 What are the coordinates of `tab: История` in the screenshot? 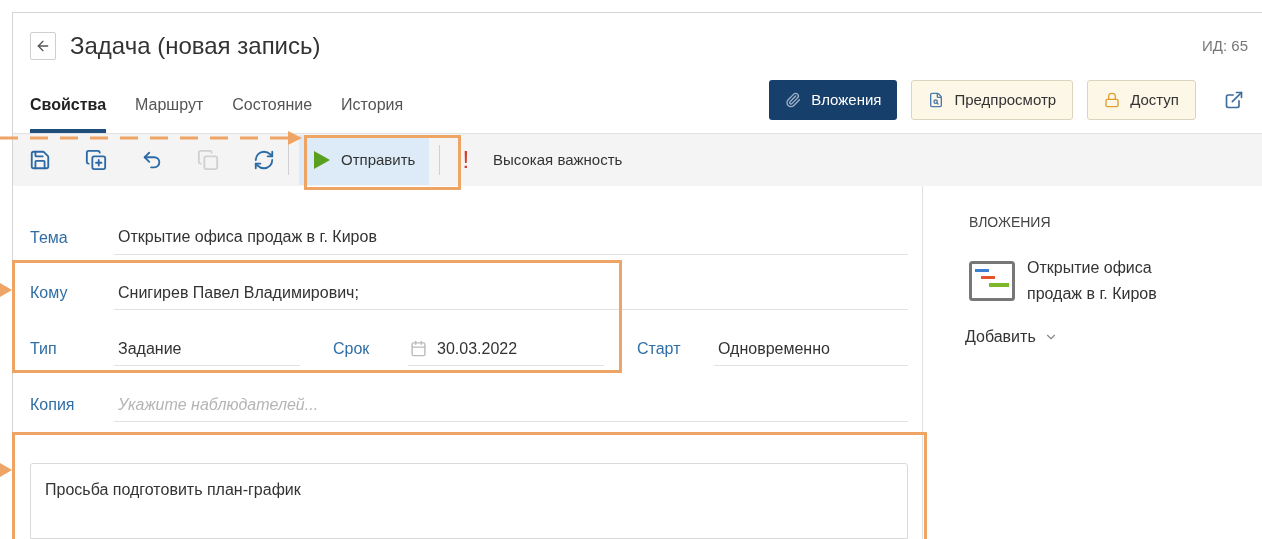 It's located at (372, 113).